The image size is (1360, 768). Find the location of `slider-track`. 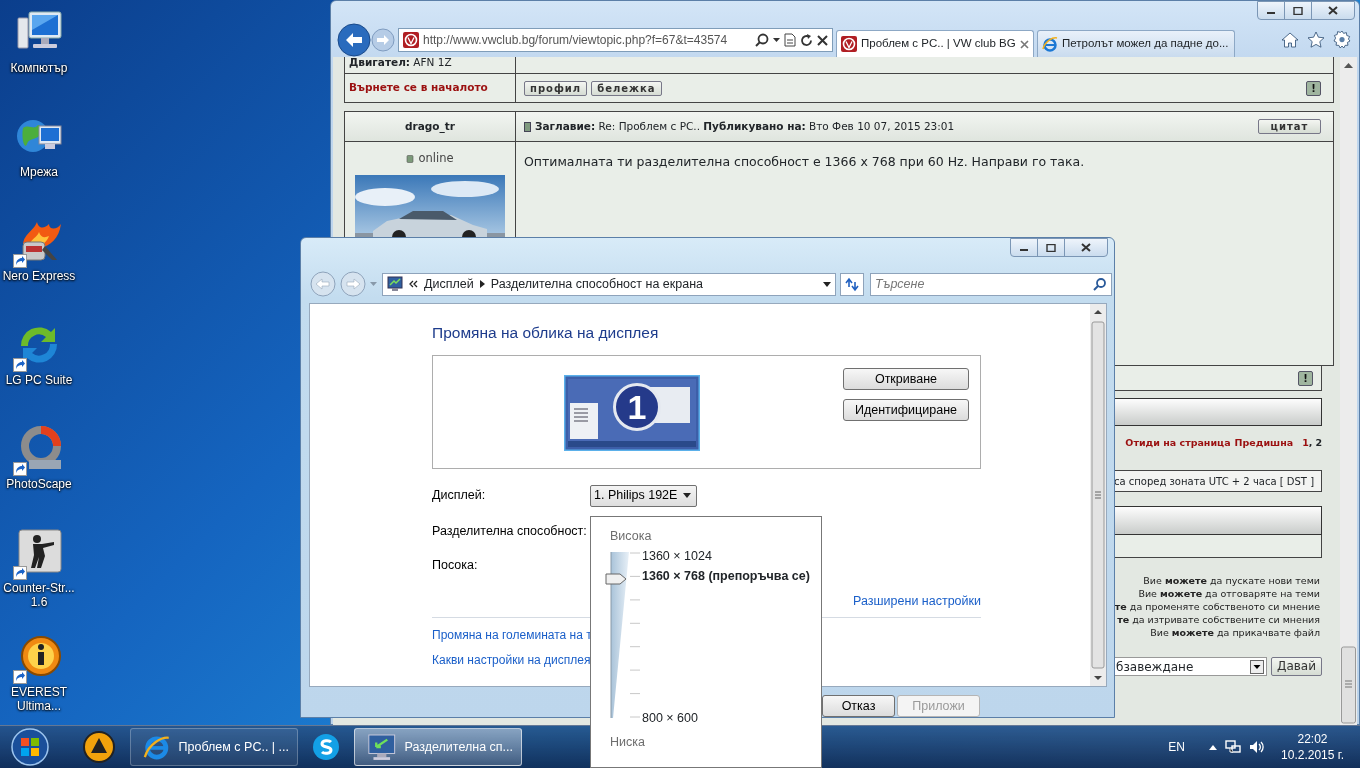

slider-track is located at coordinates (622, 635).